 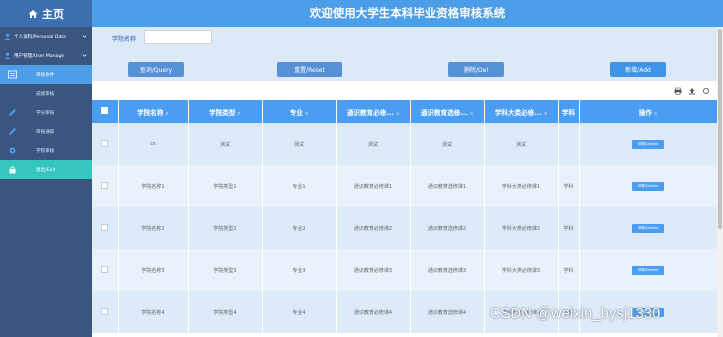 I want to click on cell-discipline-required: 学科大类必修课2, so click(x=521, y=228).